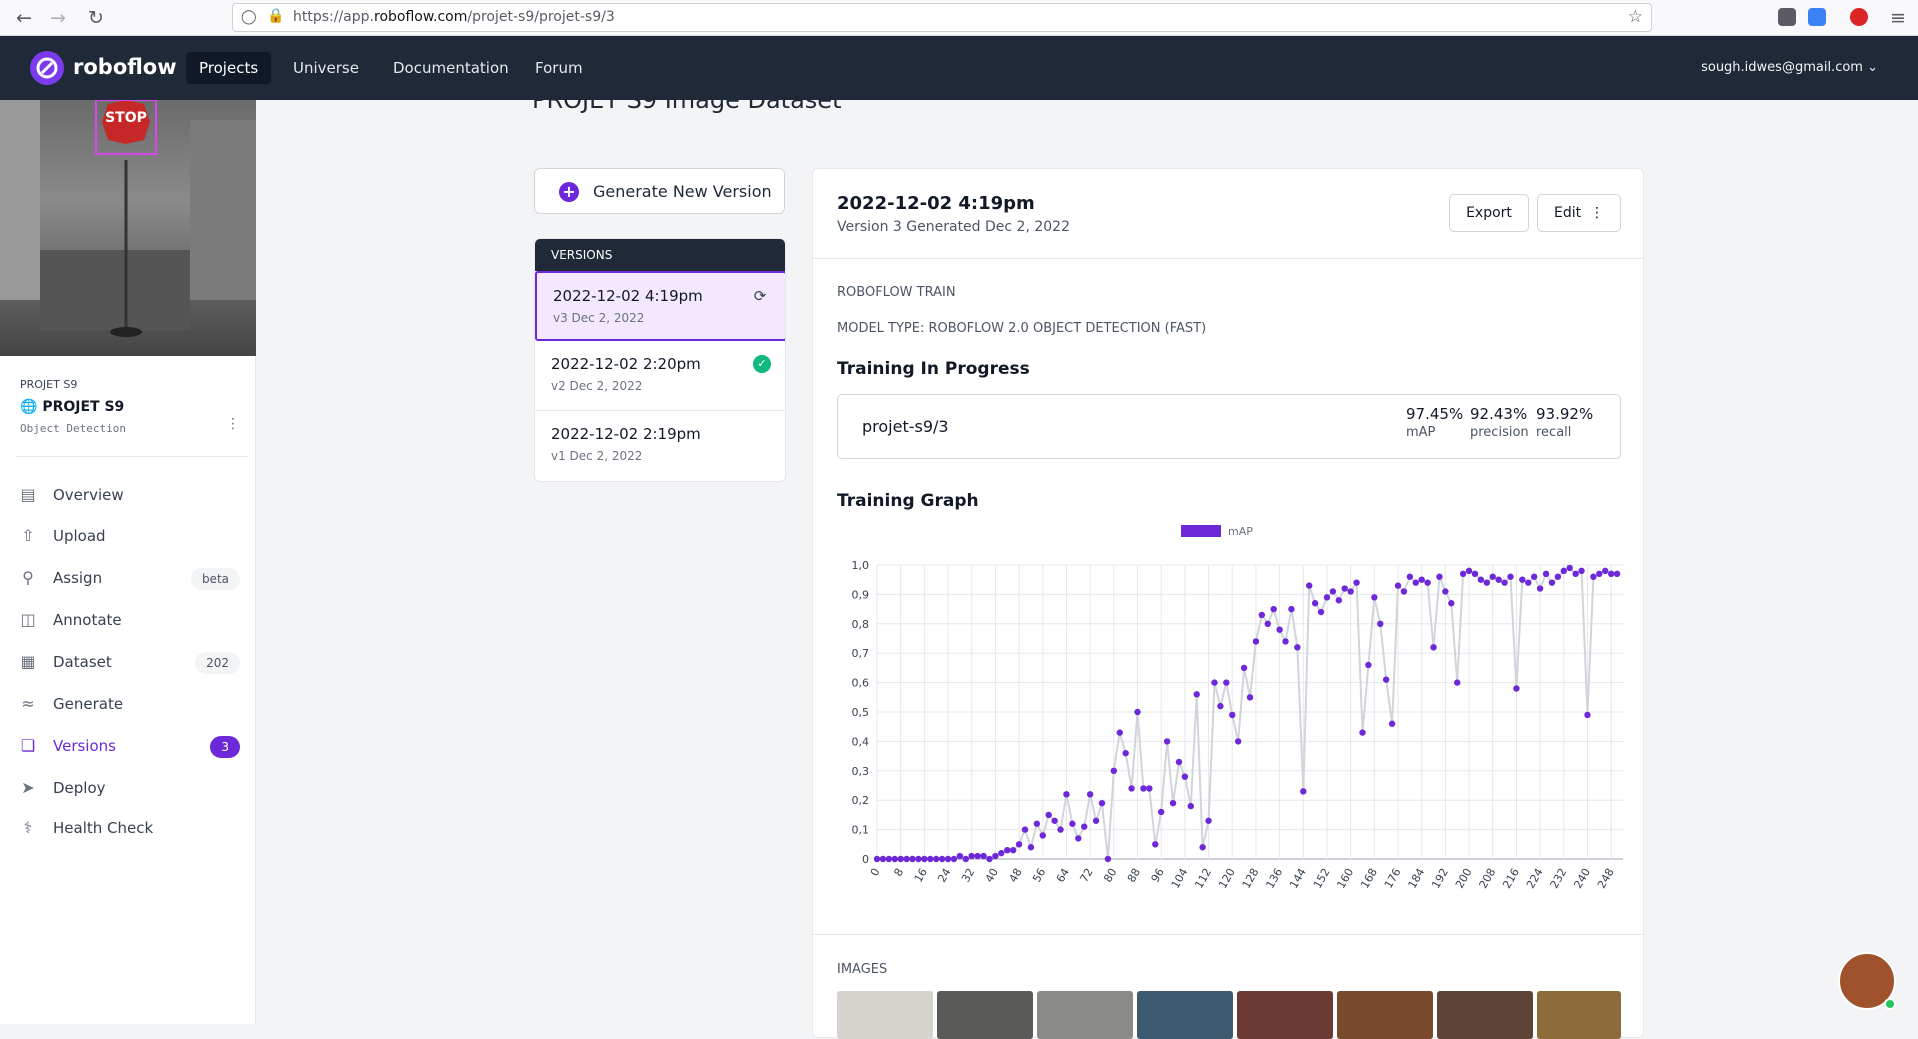  Describe the element at coordinates (1158, 875) in the screenshot. I see `x-tick-label: 96` at that location.